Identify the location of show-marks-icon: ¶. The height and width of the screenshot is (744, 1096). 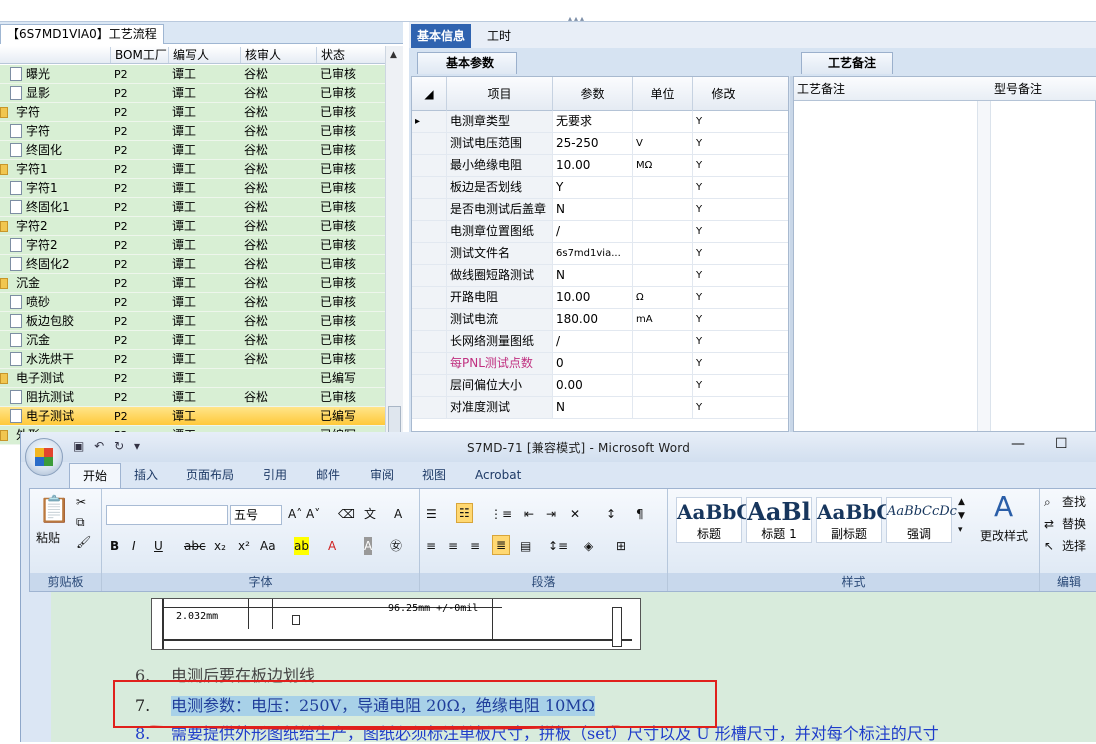
(640, 514).